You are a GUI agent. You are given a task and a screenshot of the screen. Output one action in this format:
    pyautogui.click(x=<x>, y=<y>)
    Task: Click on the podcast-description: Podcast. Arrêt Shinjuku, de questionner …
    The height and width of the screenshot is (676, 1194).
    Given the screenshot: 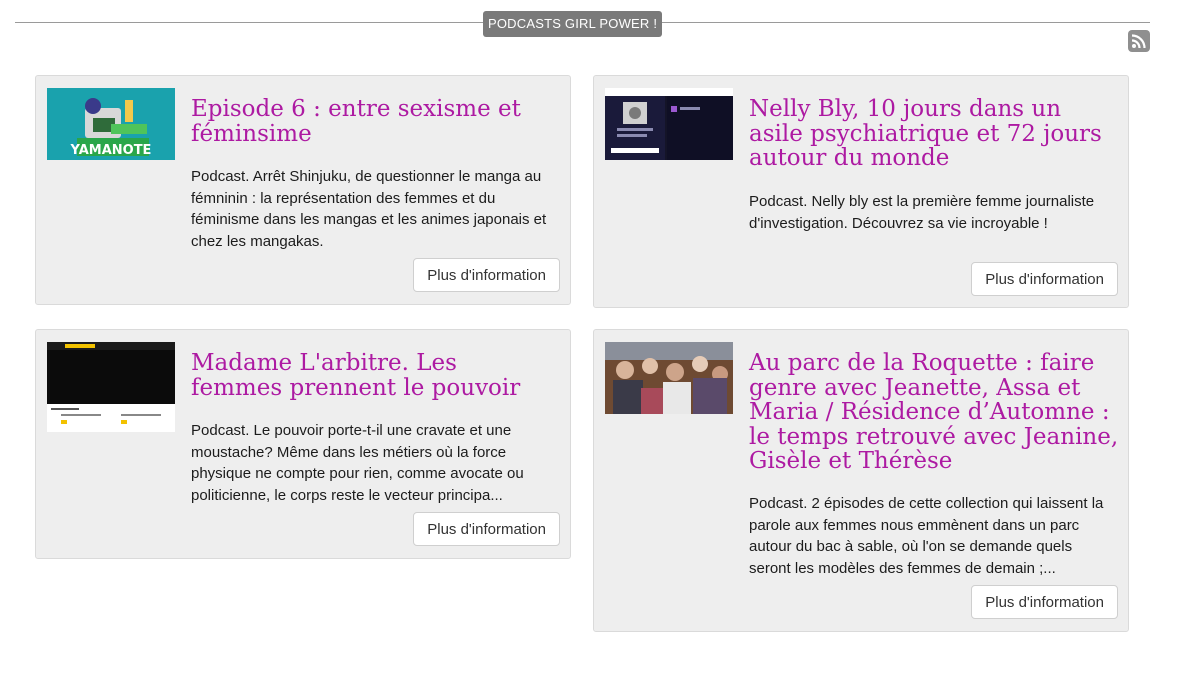 What is the action you would take?
    pyautogui.click(x=369, y=209)
    